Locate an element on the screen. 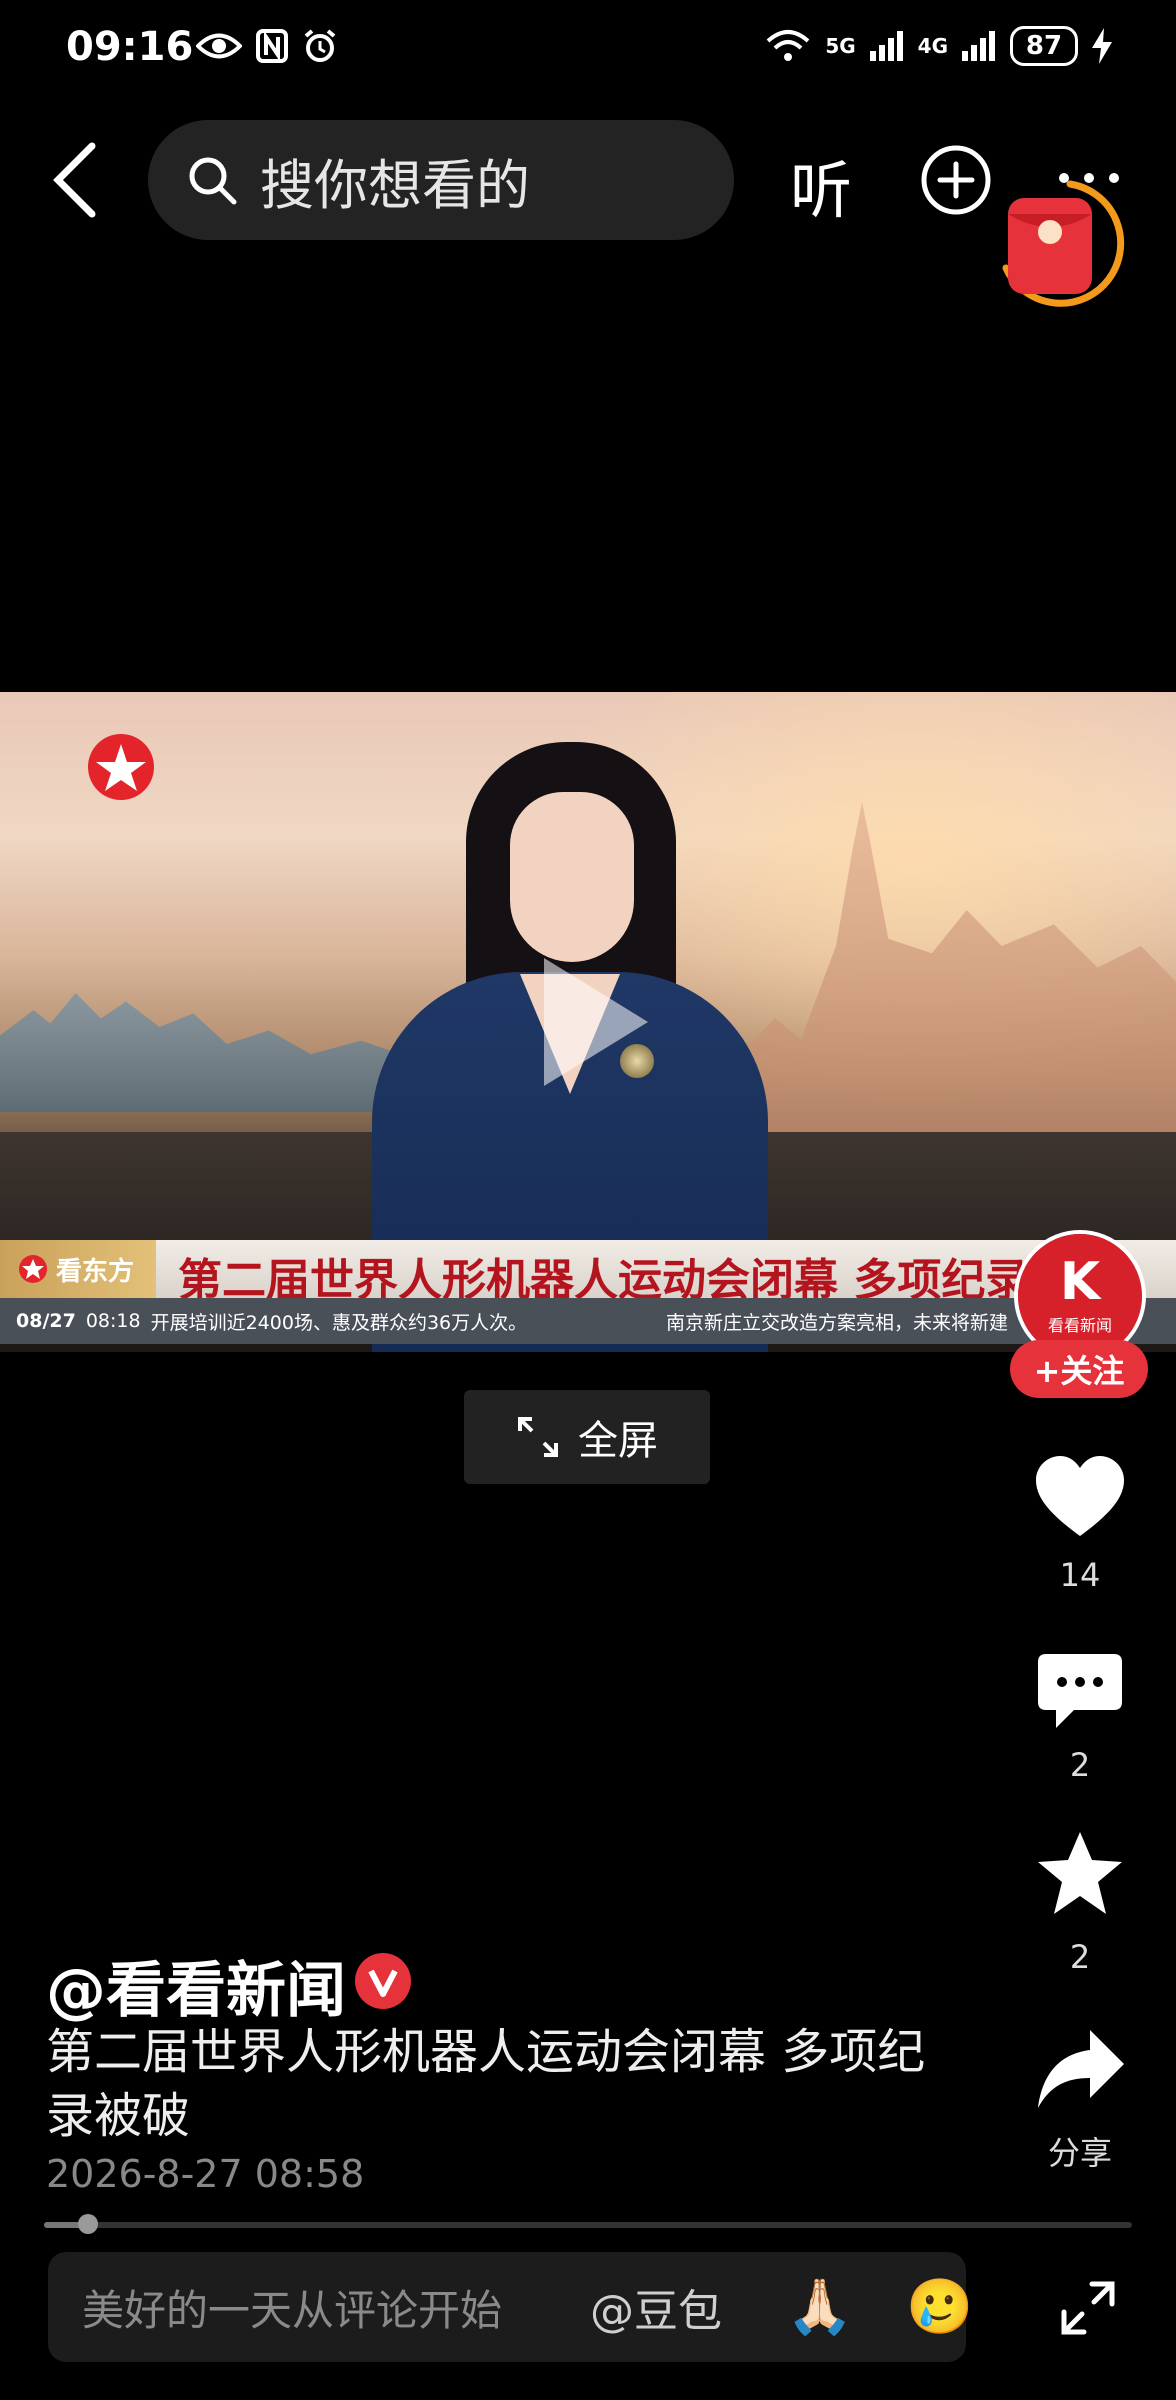 Image resolution: width=1176 pixels, height=2400 pixels. progress-track is located at coordinates (588, 2225).